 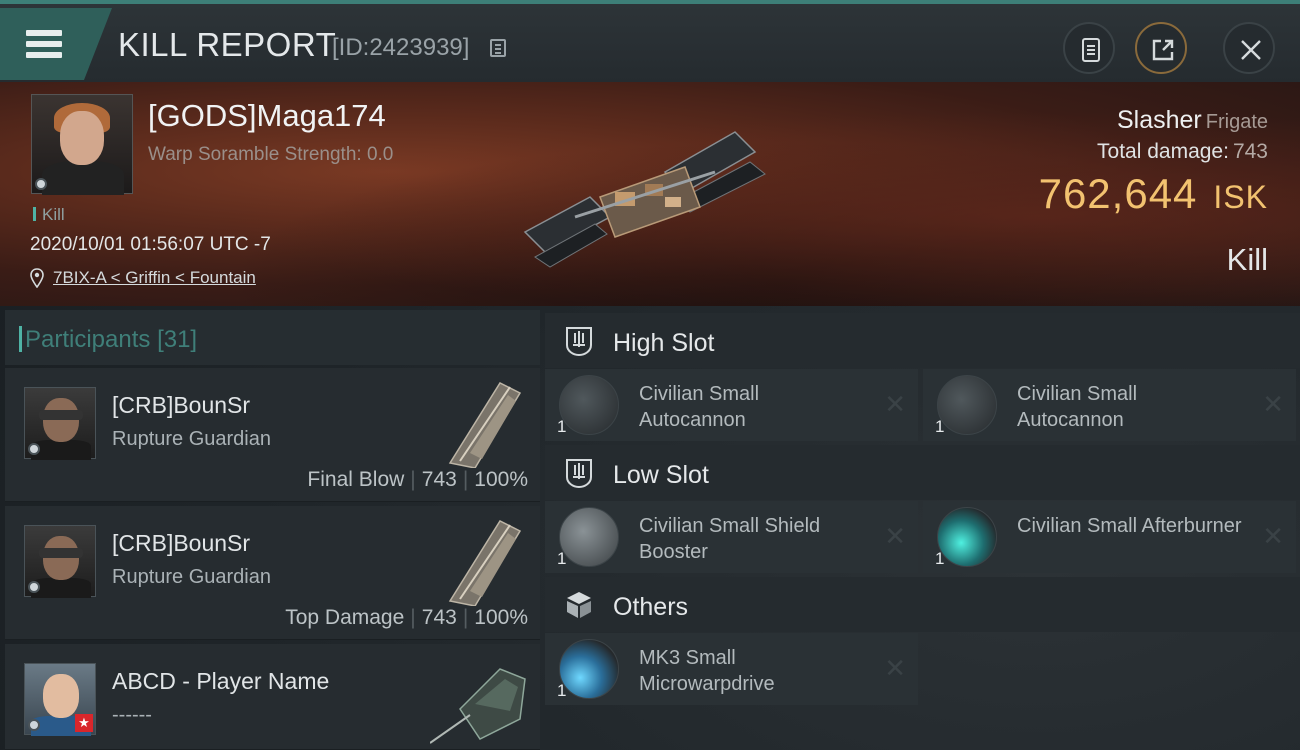 I want to click on participant-role: Top Damage, so click(x=345, y=617).